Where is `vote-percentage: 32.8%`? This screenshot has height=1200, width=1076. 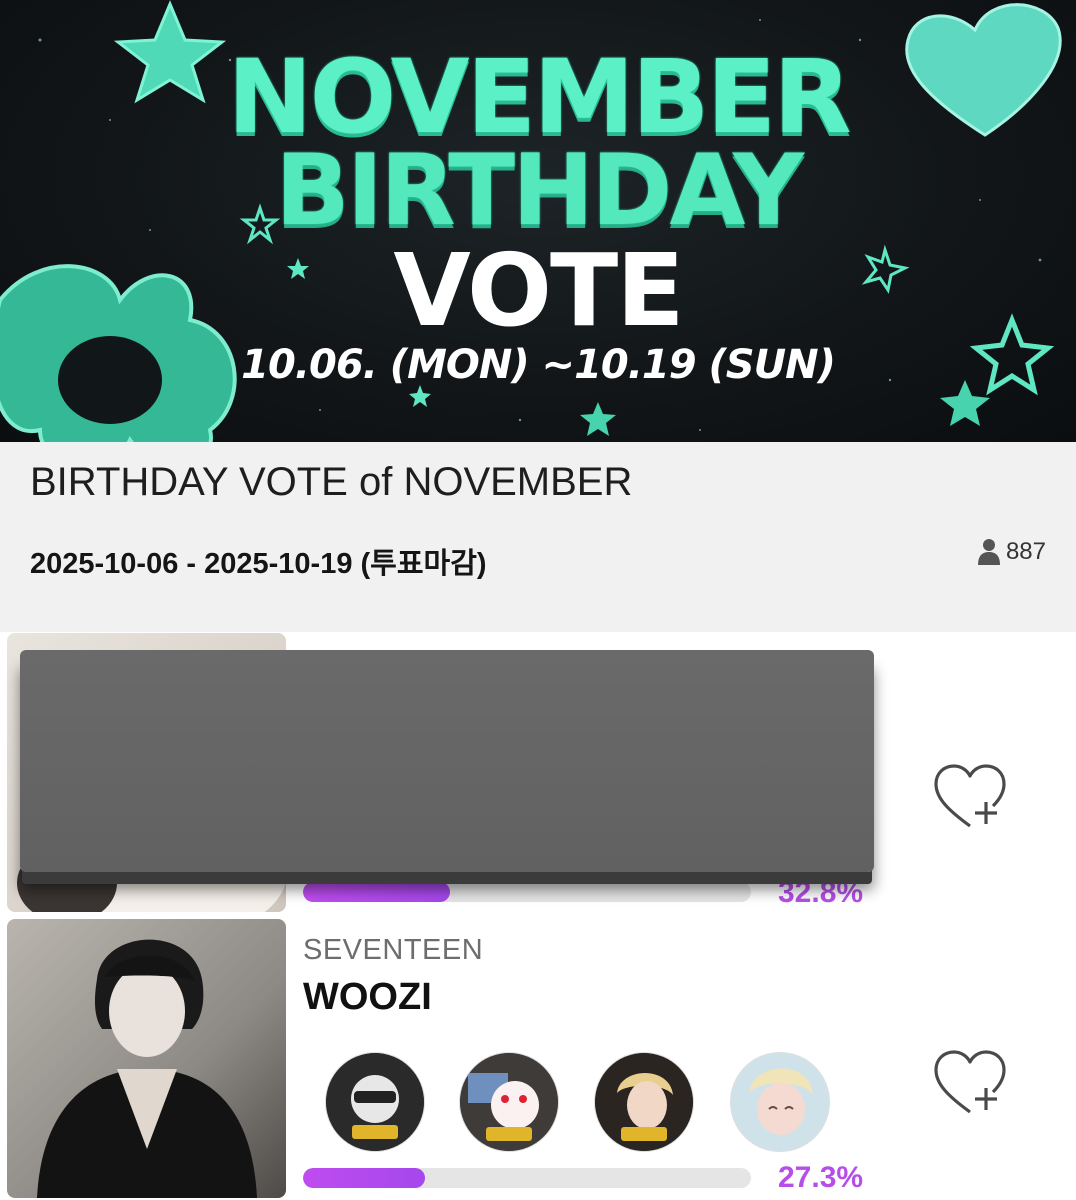 vote-percentage: 32.8% is located at coordinates (821, 892).